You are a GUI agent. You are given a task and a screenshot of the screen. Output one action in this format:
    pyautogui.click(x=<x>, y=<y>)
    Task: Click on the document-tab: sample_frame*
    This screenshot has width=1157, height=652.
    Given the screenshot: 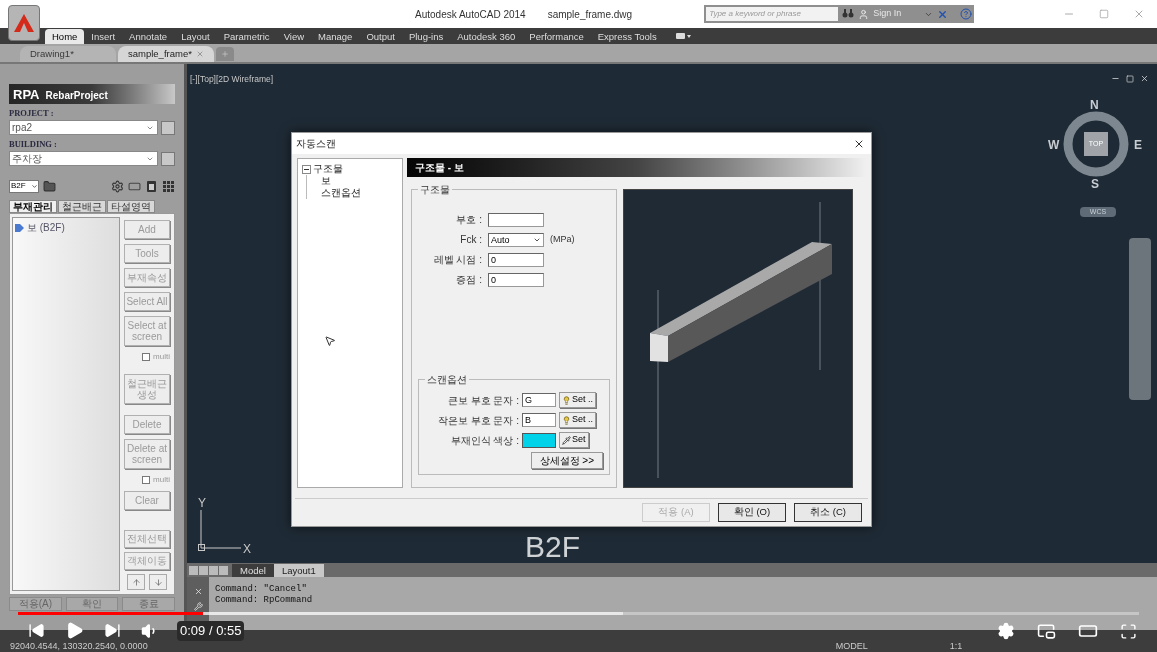 What is the action you would take?
    pyautogui.click(x=166, y=54)
    